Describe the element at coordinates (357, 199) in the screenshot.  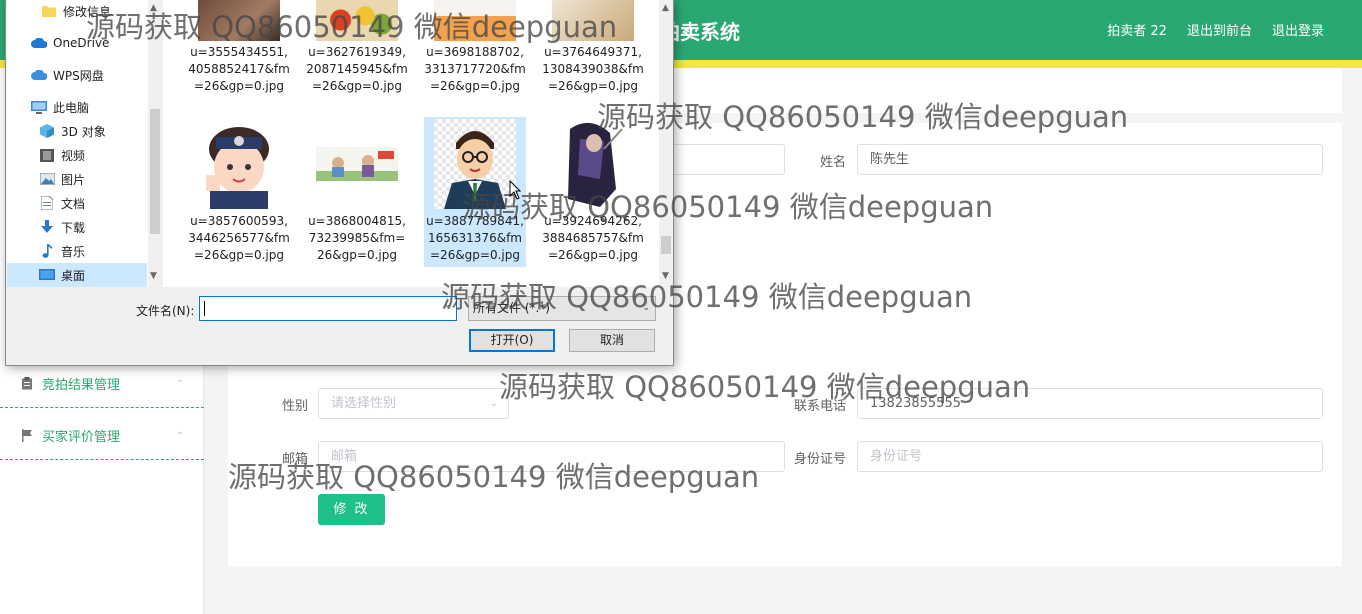
I see `file-tile: u=3868004815,73239985&fm=26&gp=0.jpg` at that location.